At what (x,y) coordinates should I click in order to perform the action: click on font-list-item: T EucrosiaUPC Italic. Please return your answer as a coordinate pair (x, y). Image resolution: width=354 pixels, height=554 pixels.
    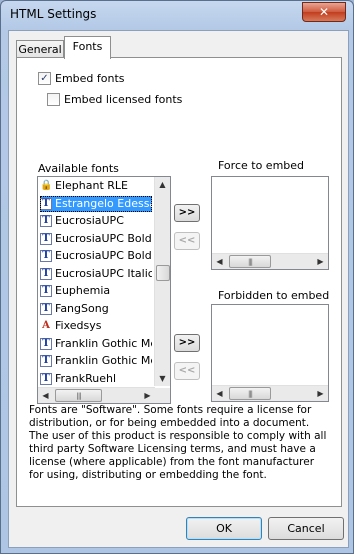
    Looking at the image, I should click on (96, 274).